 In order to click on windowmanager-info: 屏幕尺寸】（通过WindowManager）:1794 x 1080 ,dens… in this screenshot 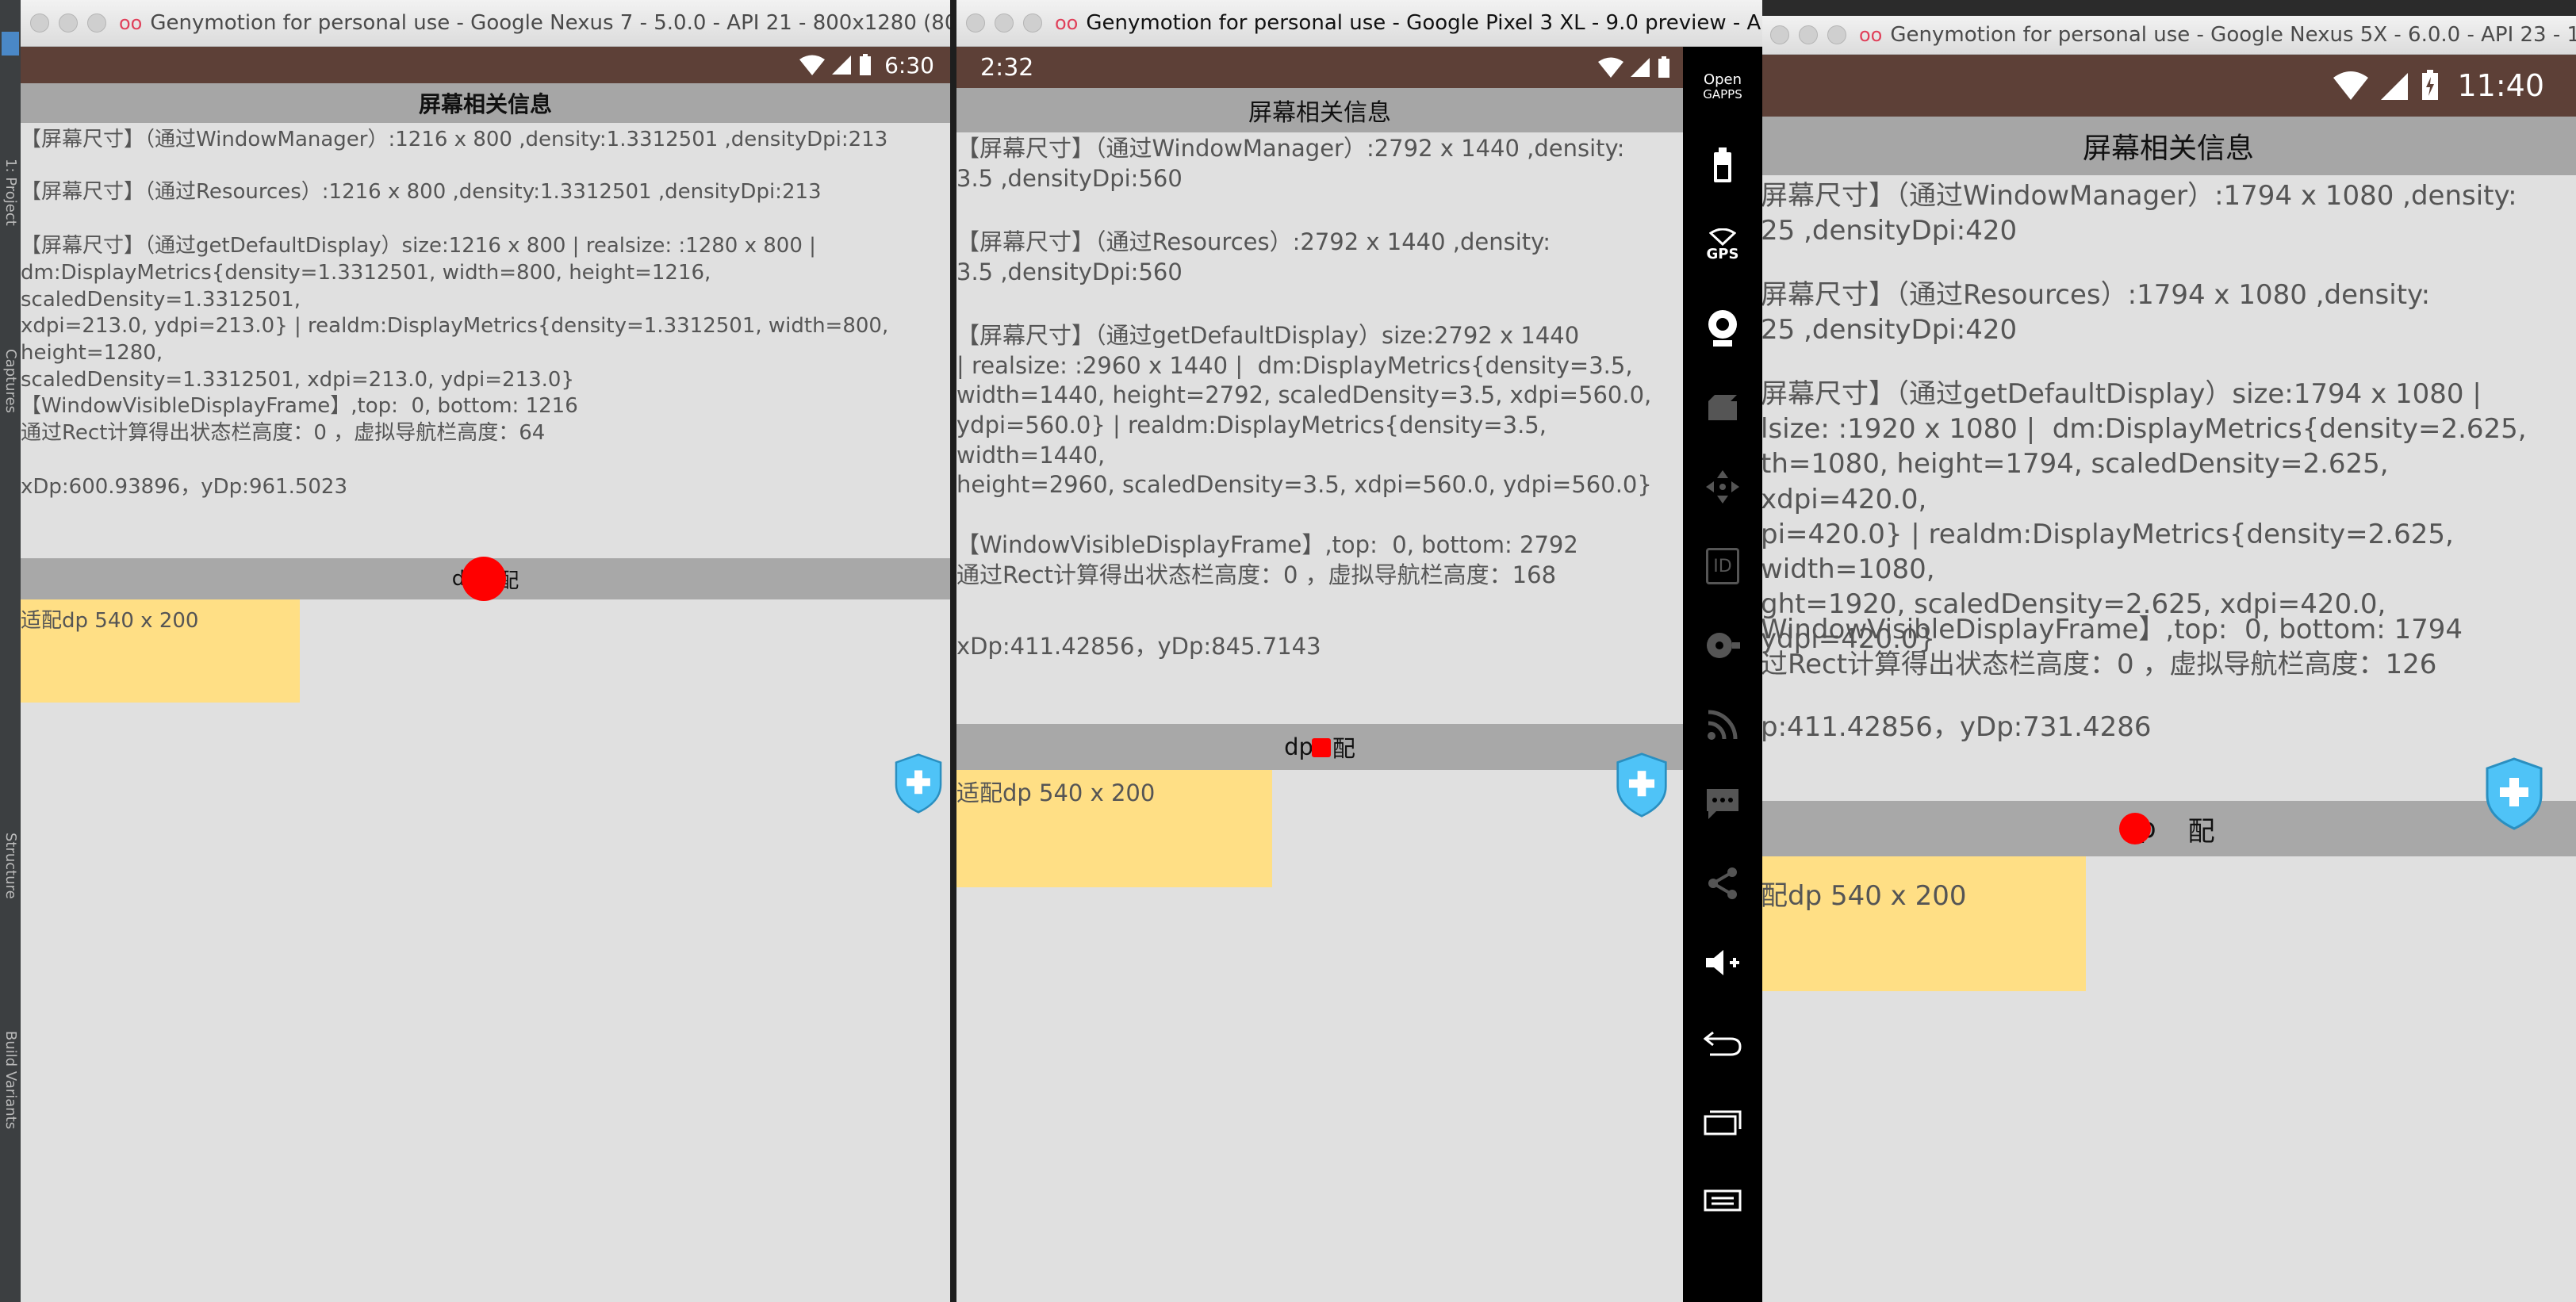, I will do `click(2139, 213)`.